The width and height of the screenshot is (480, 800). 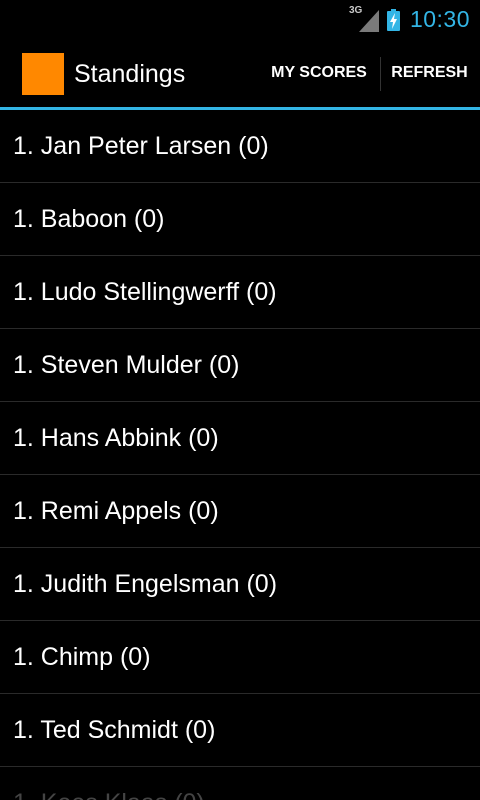 What do you see at coordinates (240, 657) in the screenshot?
I see `standing-row: 1. Chimp (0)` at bounding box center [240, 657].